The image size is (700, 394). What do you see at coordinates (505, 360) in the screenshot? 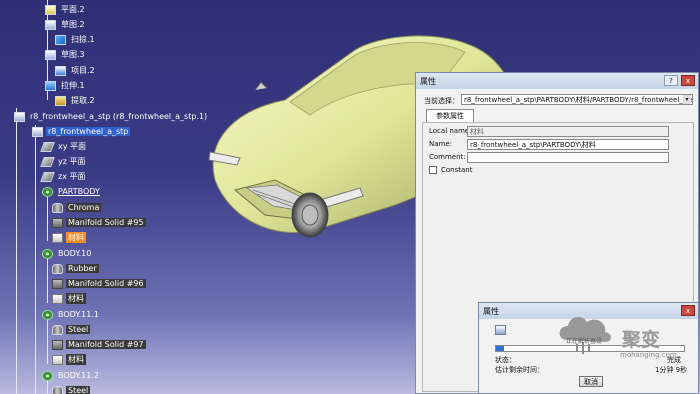
I see `status-label: 状态：` at bounding box center [505, 360].